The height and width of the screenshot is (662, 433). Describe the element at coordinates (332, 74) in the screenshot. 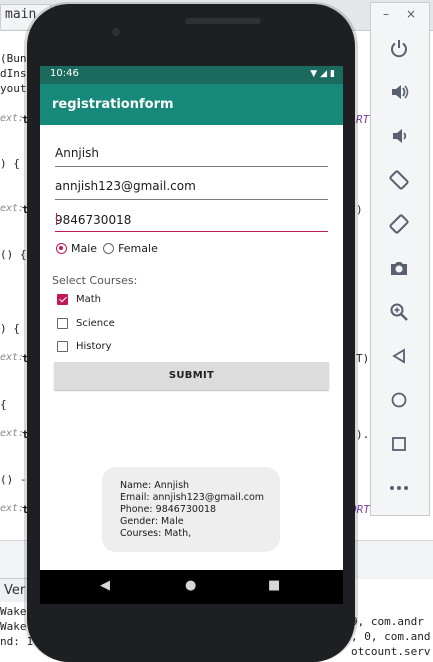

I see `battery-icon: ▮` at that location.